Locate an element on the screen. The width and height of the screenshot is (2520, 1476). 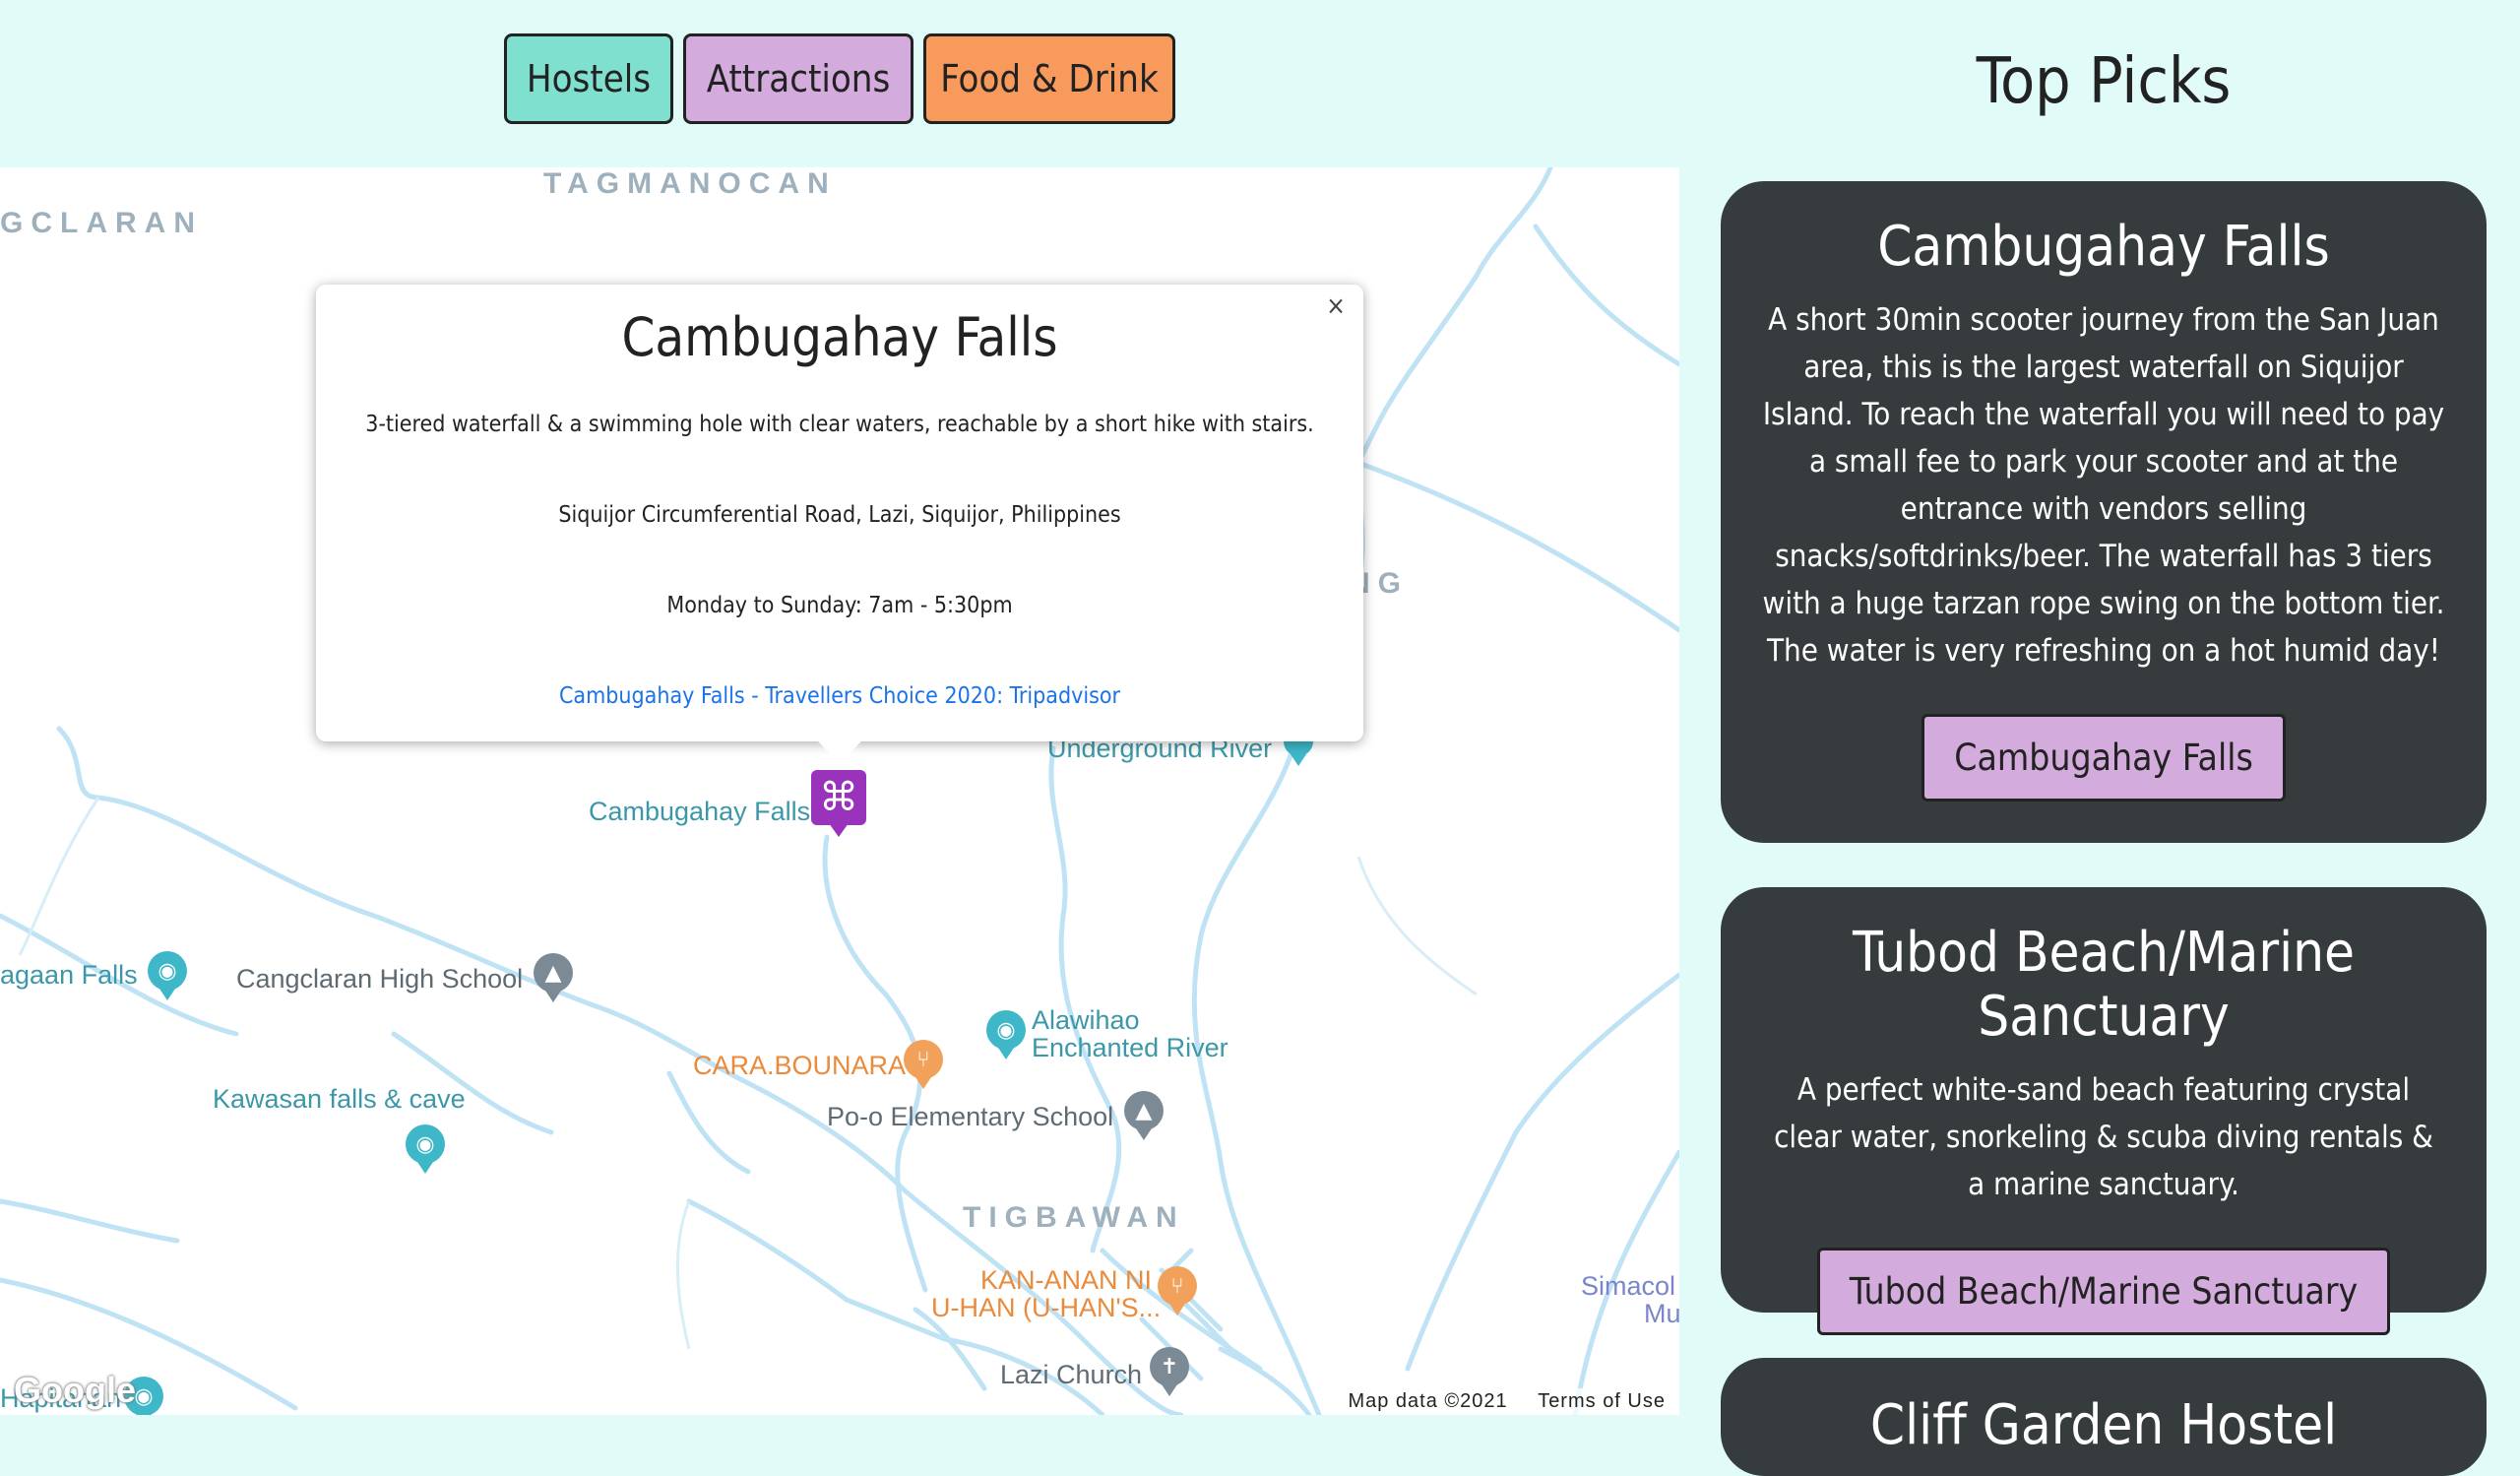
hostels-filter-button: Hostels is located at coordinates (588, 78).